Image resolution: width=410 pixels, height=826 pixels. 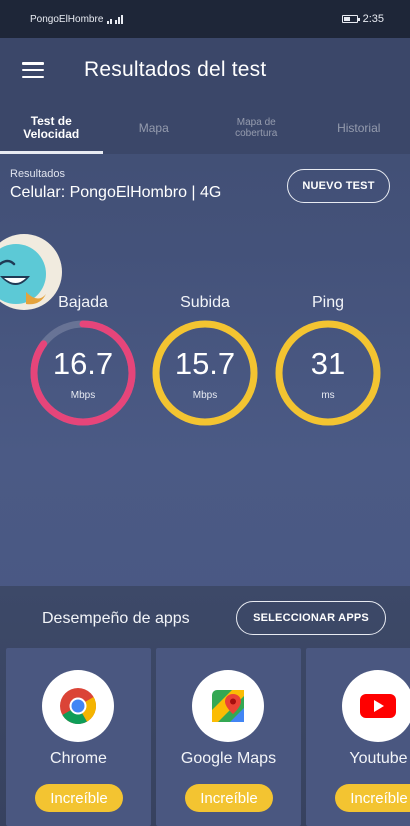 I want to click on new-test-button: NUEVO TEST, so click(x=338, y=186).